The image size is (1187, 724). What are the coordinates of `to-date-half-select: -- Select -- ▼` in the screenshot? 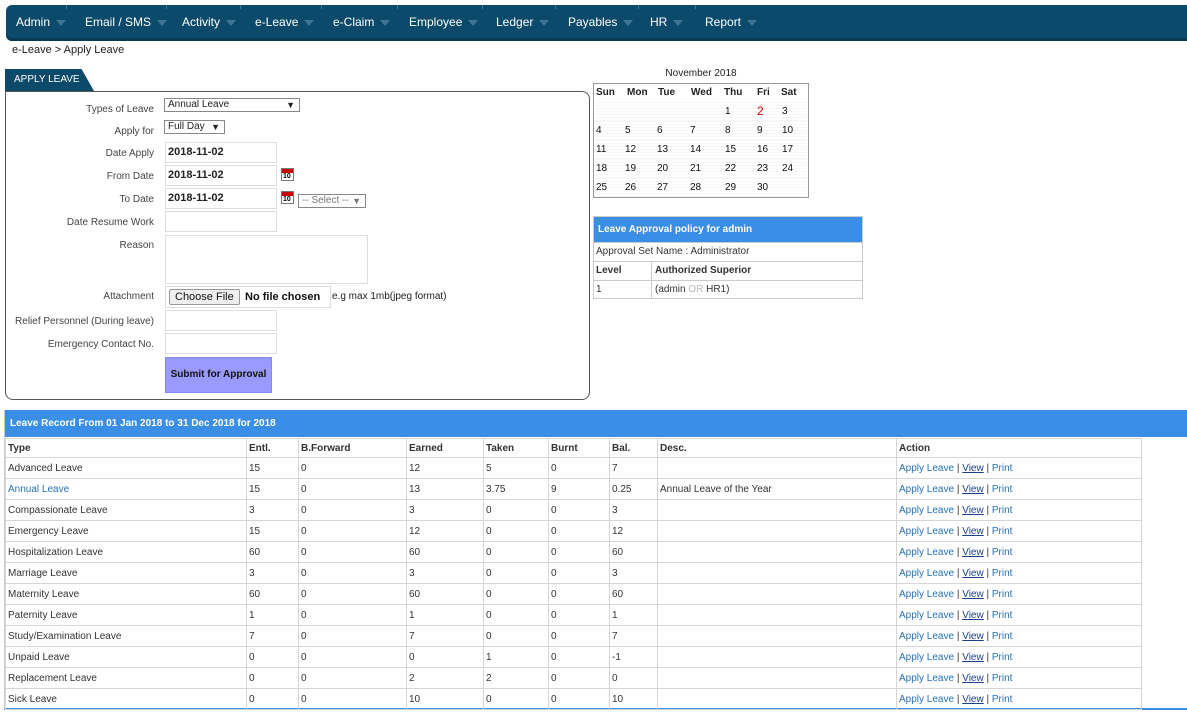 It's located at (332, 201).